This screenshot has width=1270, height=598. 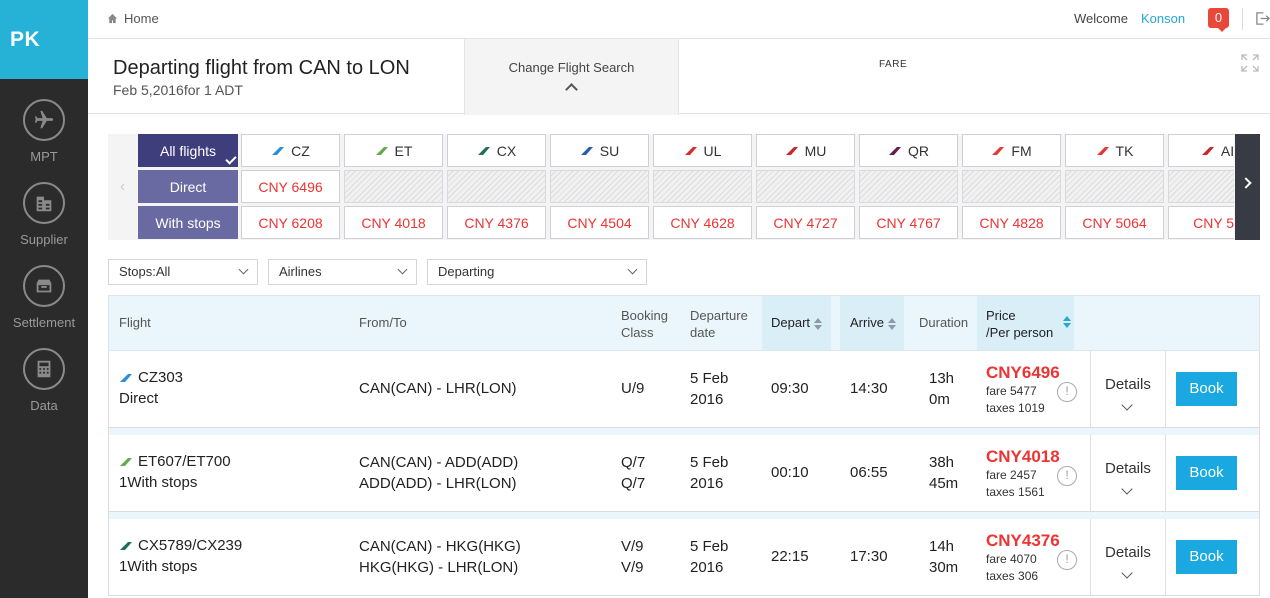 I want to click on stops-filter-value: Stops:All, so click(x=145, y=271).